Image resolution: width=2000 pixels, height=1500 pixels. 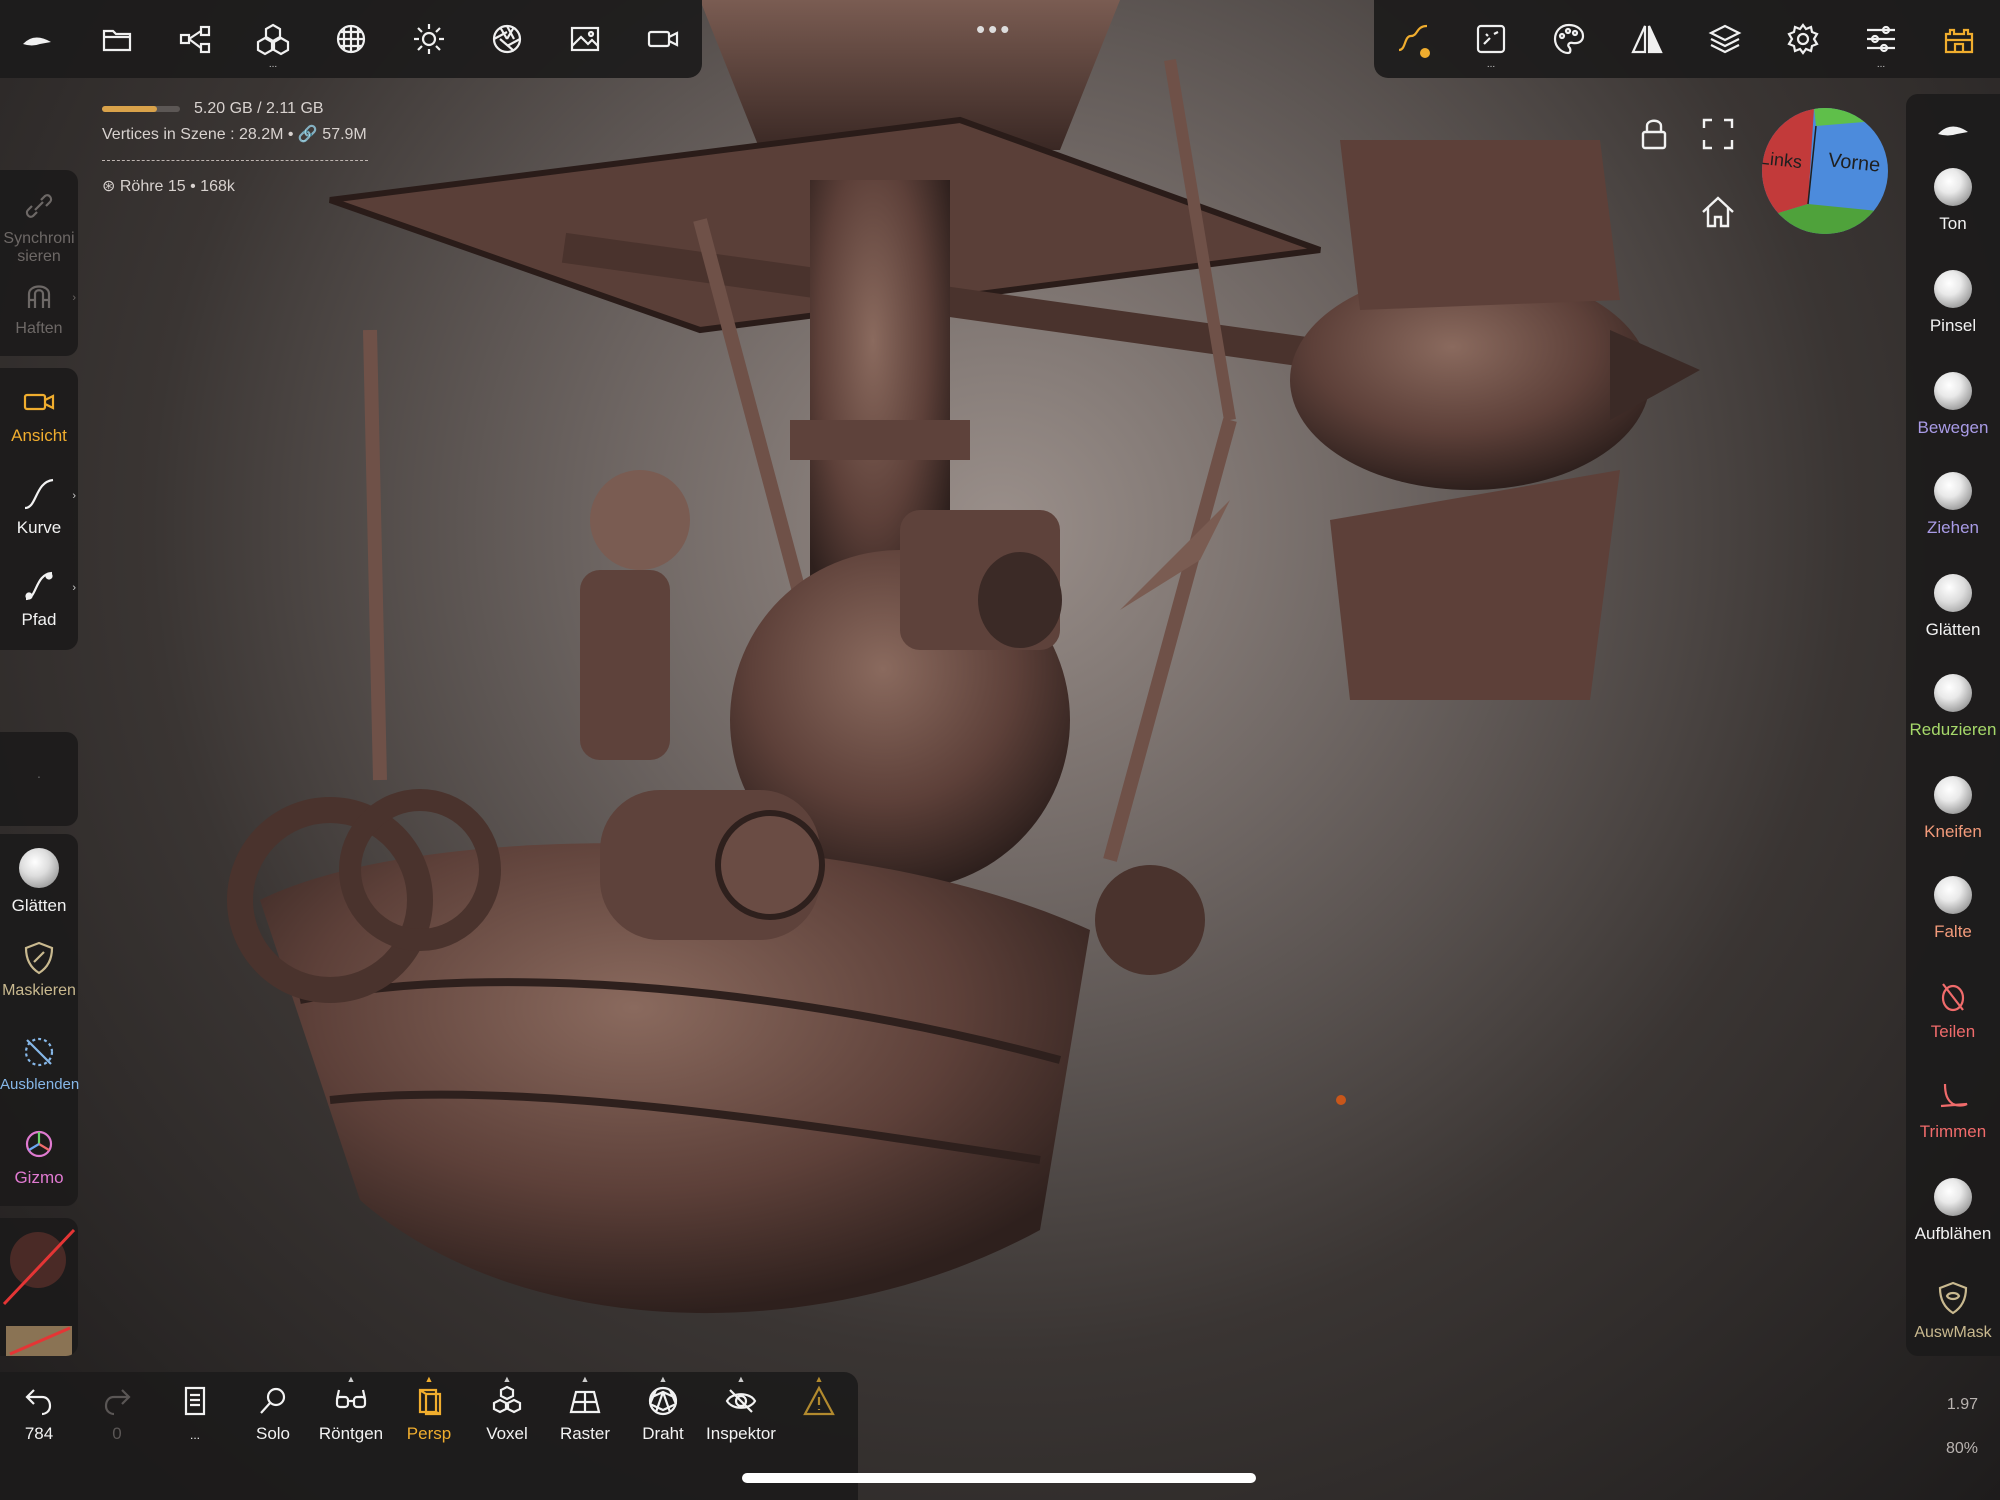 I want to click on mask-shield-icon, so click(x=39, y=958).